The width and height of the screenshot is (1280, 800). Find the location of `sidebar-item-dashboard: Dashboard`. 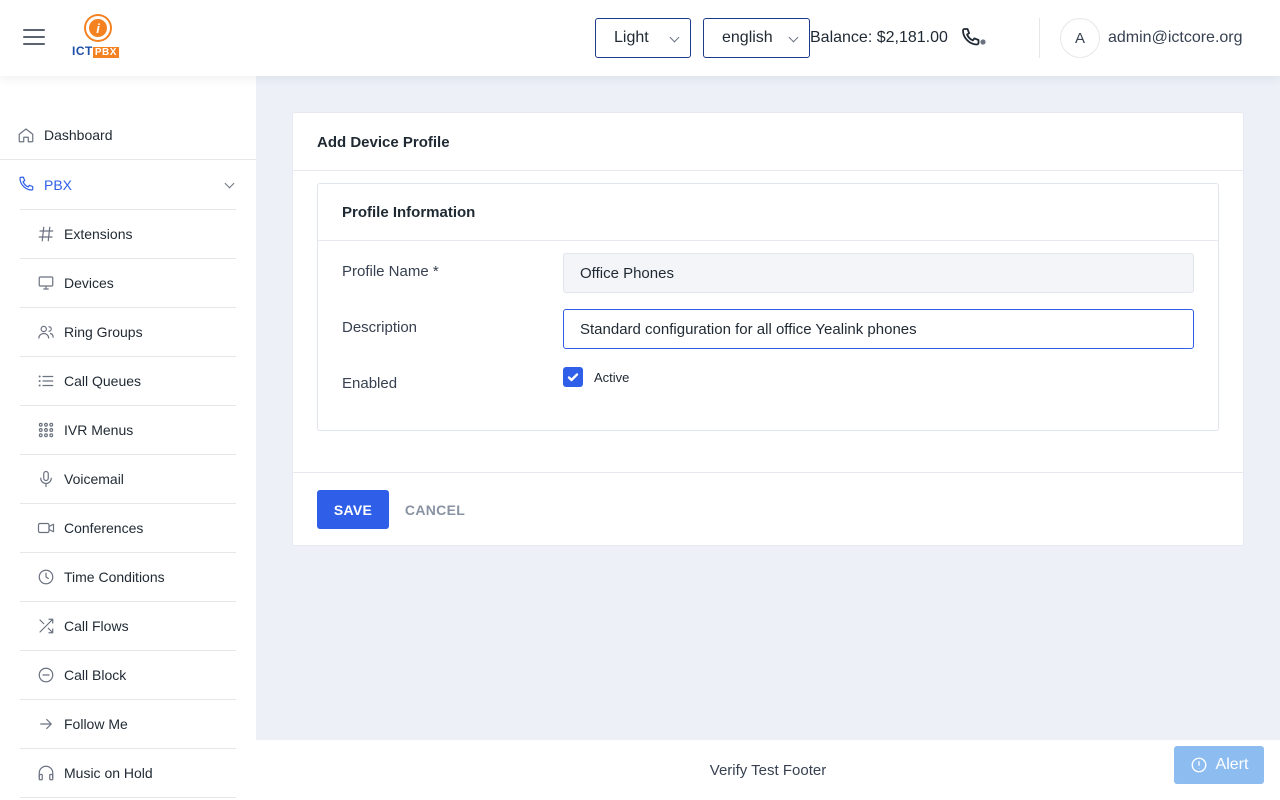

sidebar-item-dashboard: Dashboard is located at coordinates (128, 135).